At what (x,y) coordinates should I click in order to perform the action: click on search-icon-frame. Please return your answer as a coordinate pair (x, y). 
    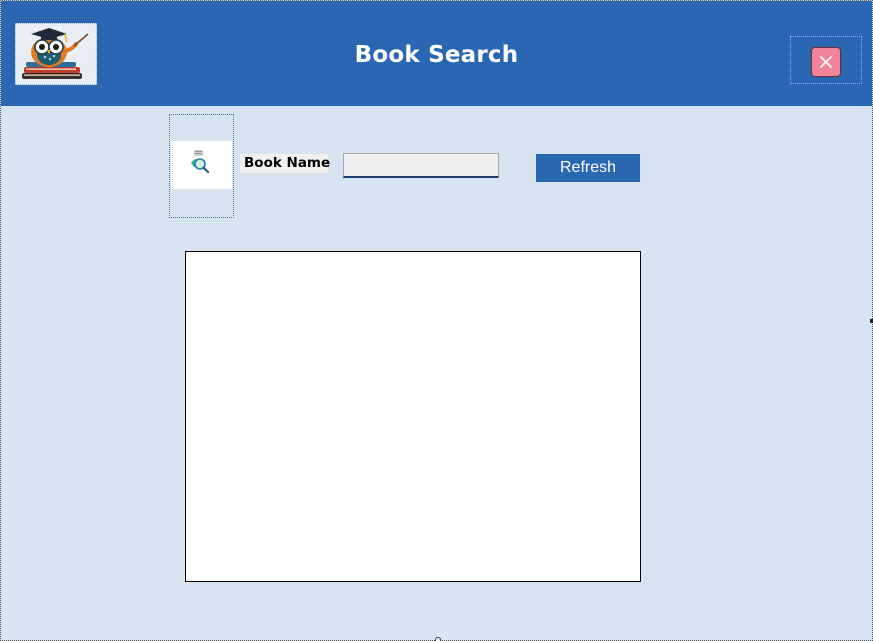
    Looking at the image, I should click on (201, 166).